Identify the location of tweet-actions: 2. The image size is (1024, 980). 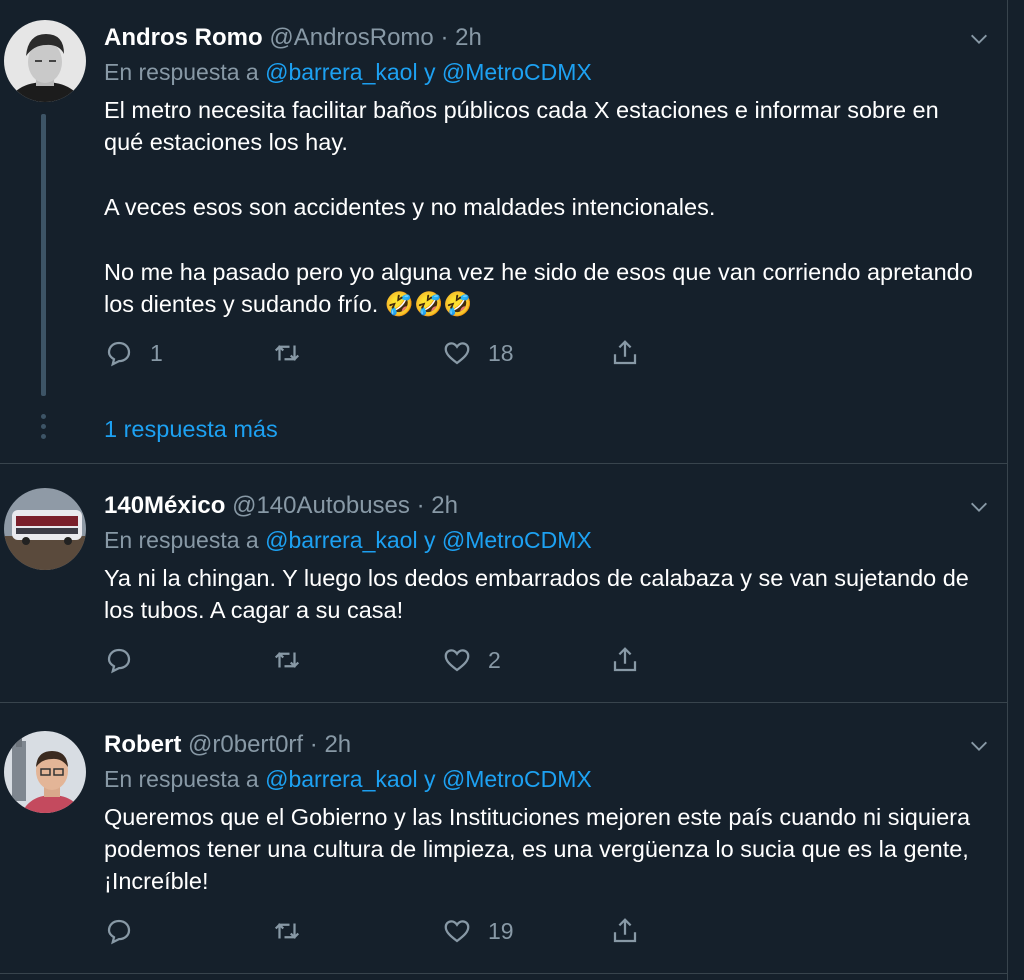
(404, 660).